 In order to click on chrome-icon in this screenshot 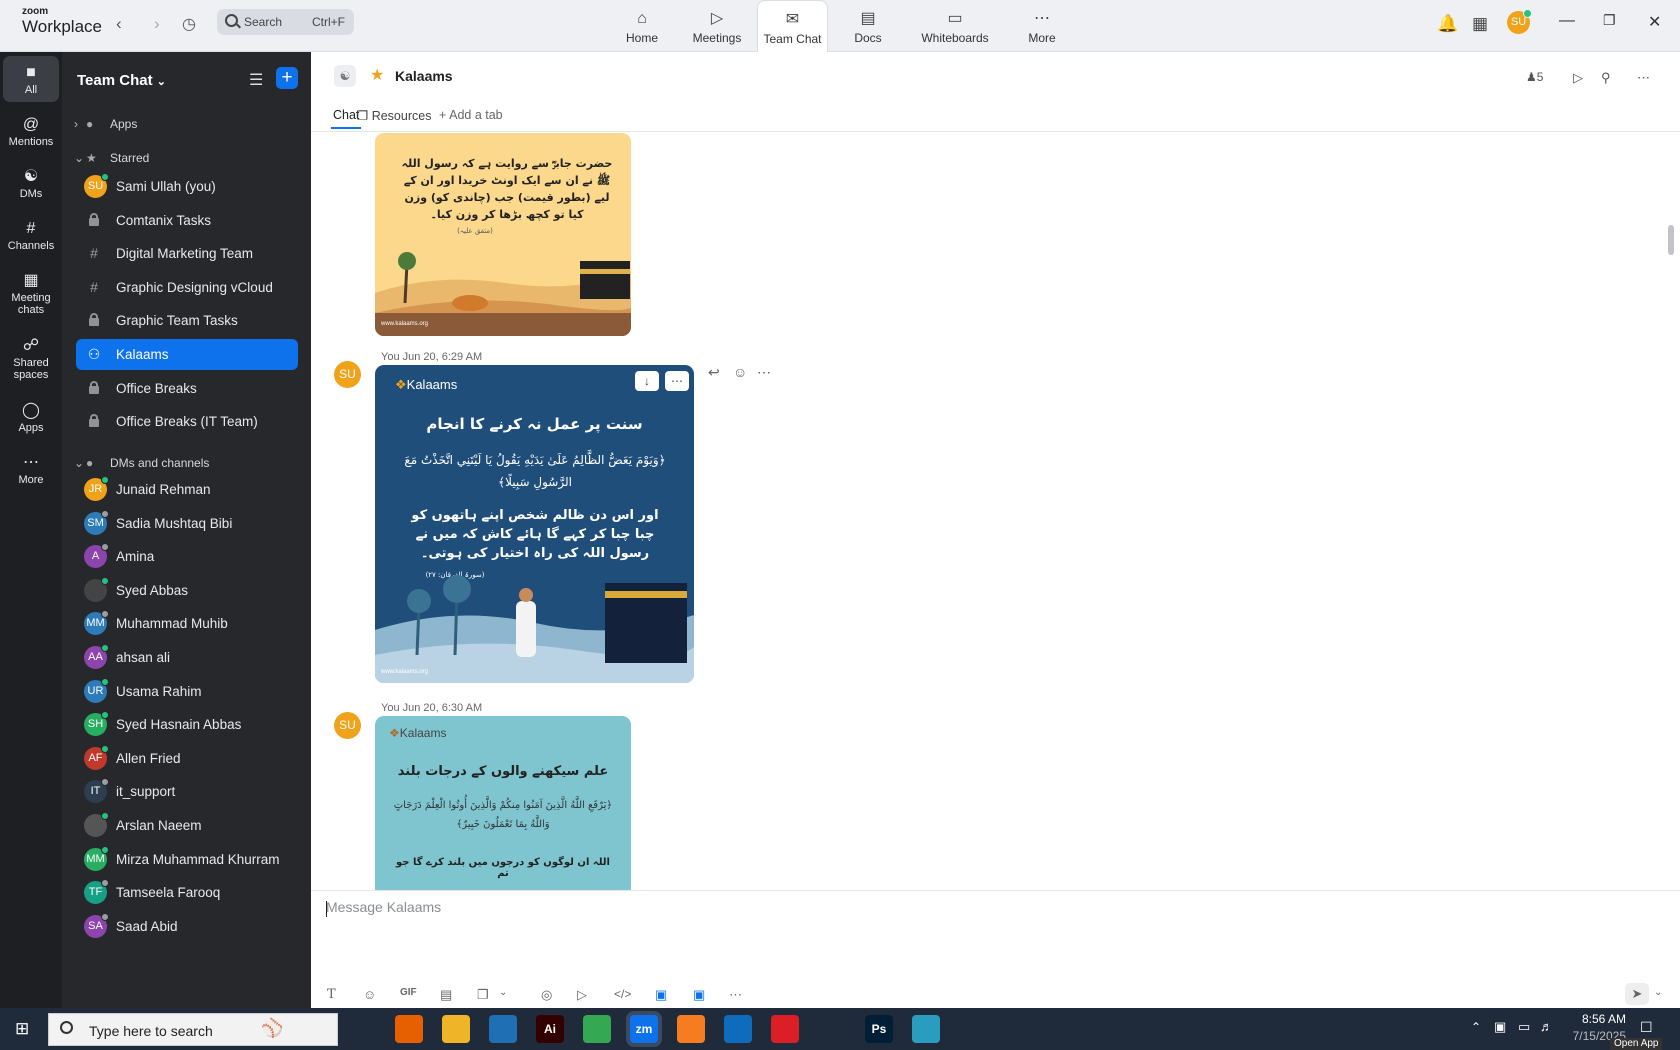, I will do `click(597, 1029)`.